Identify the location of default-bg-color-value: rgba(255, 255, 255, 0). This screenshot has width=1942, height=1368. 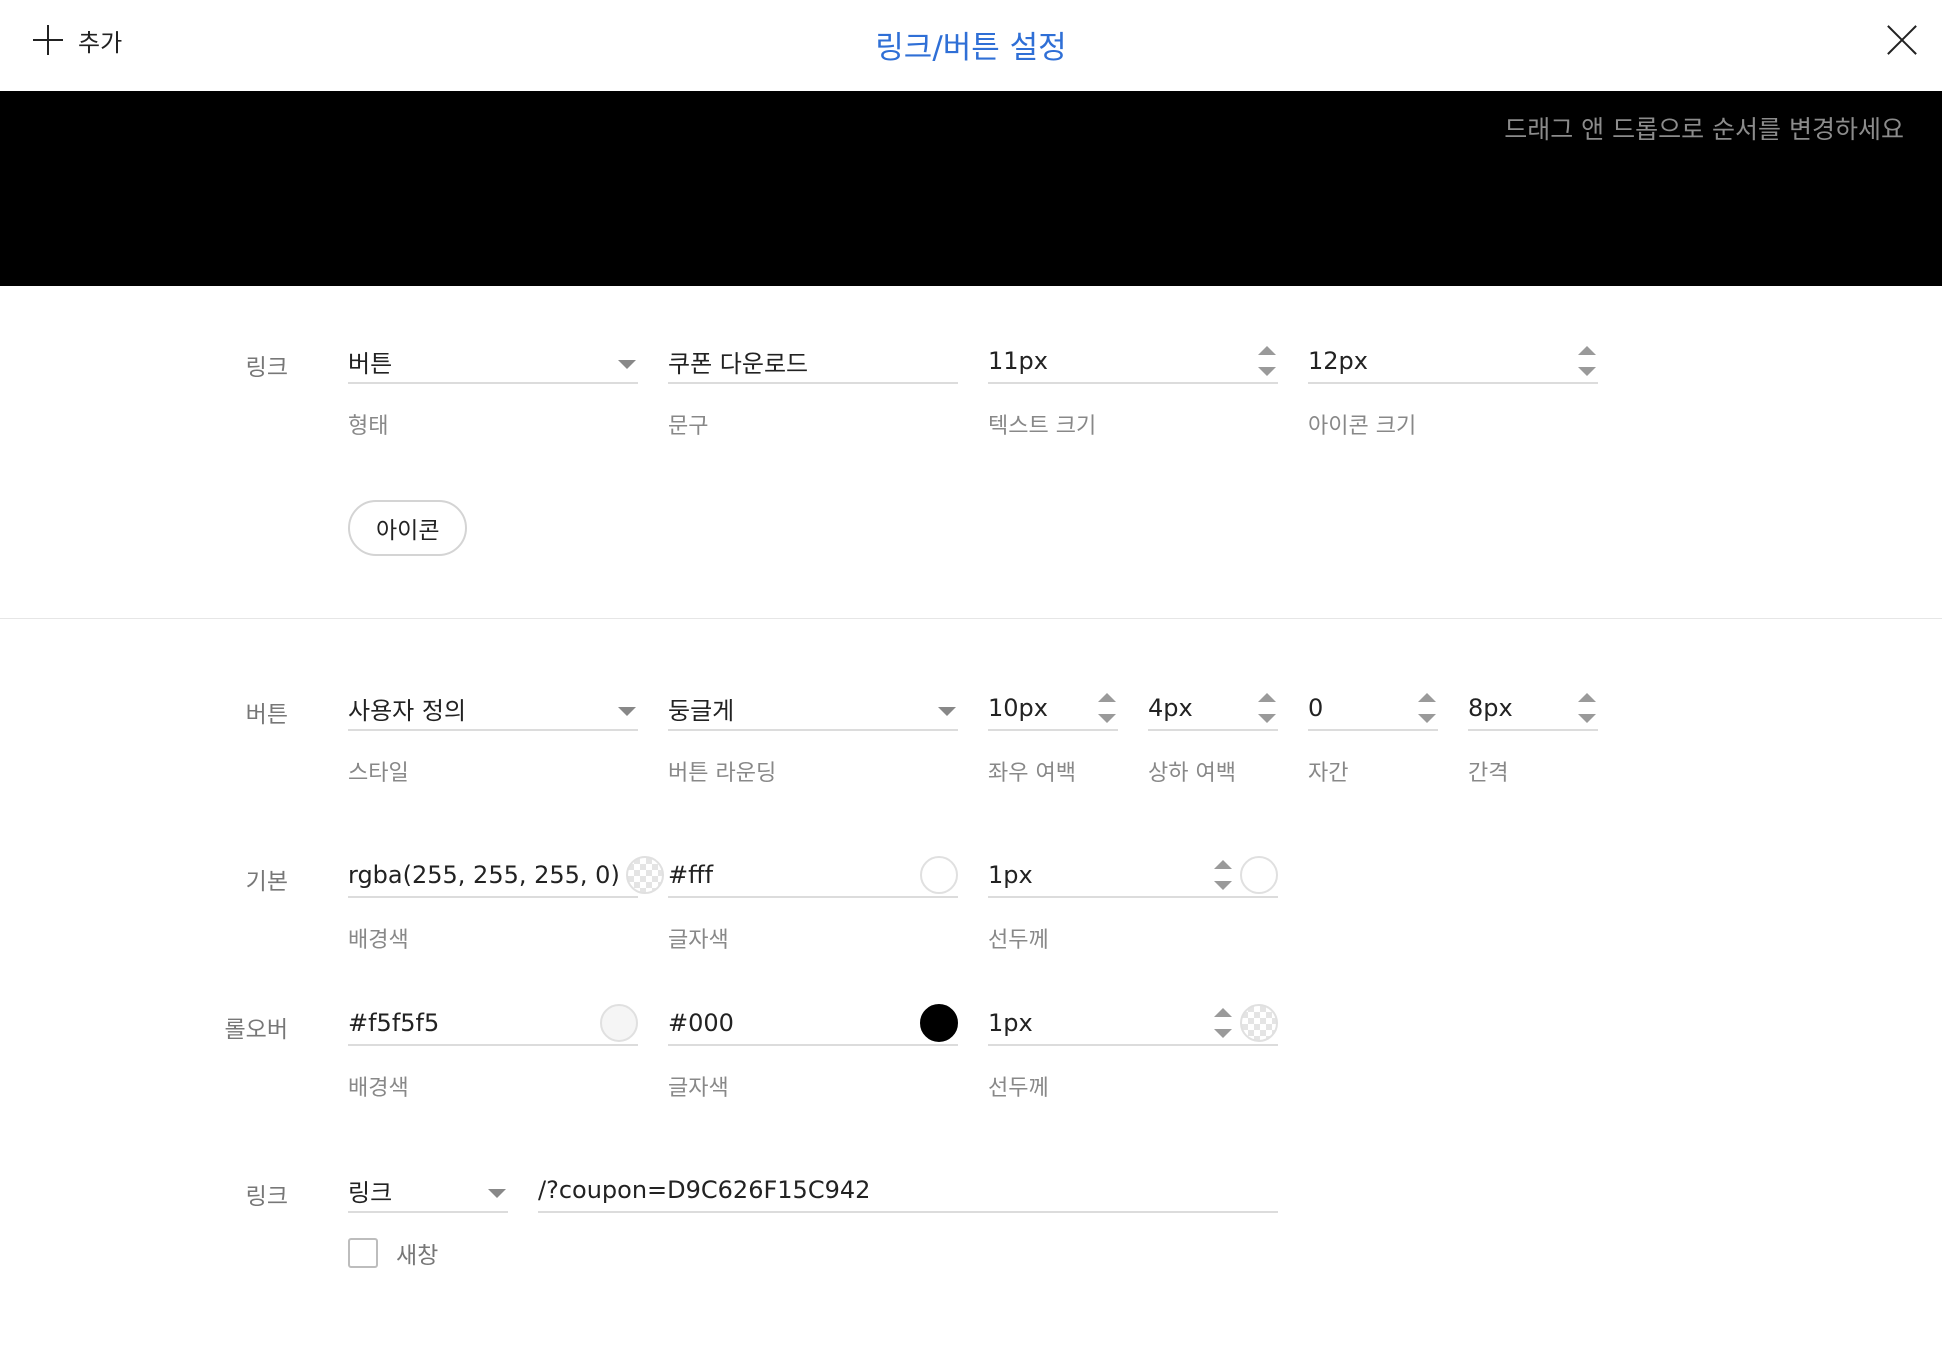
(484, 875).